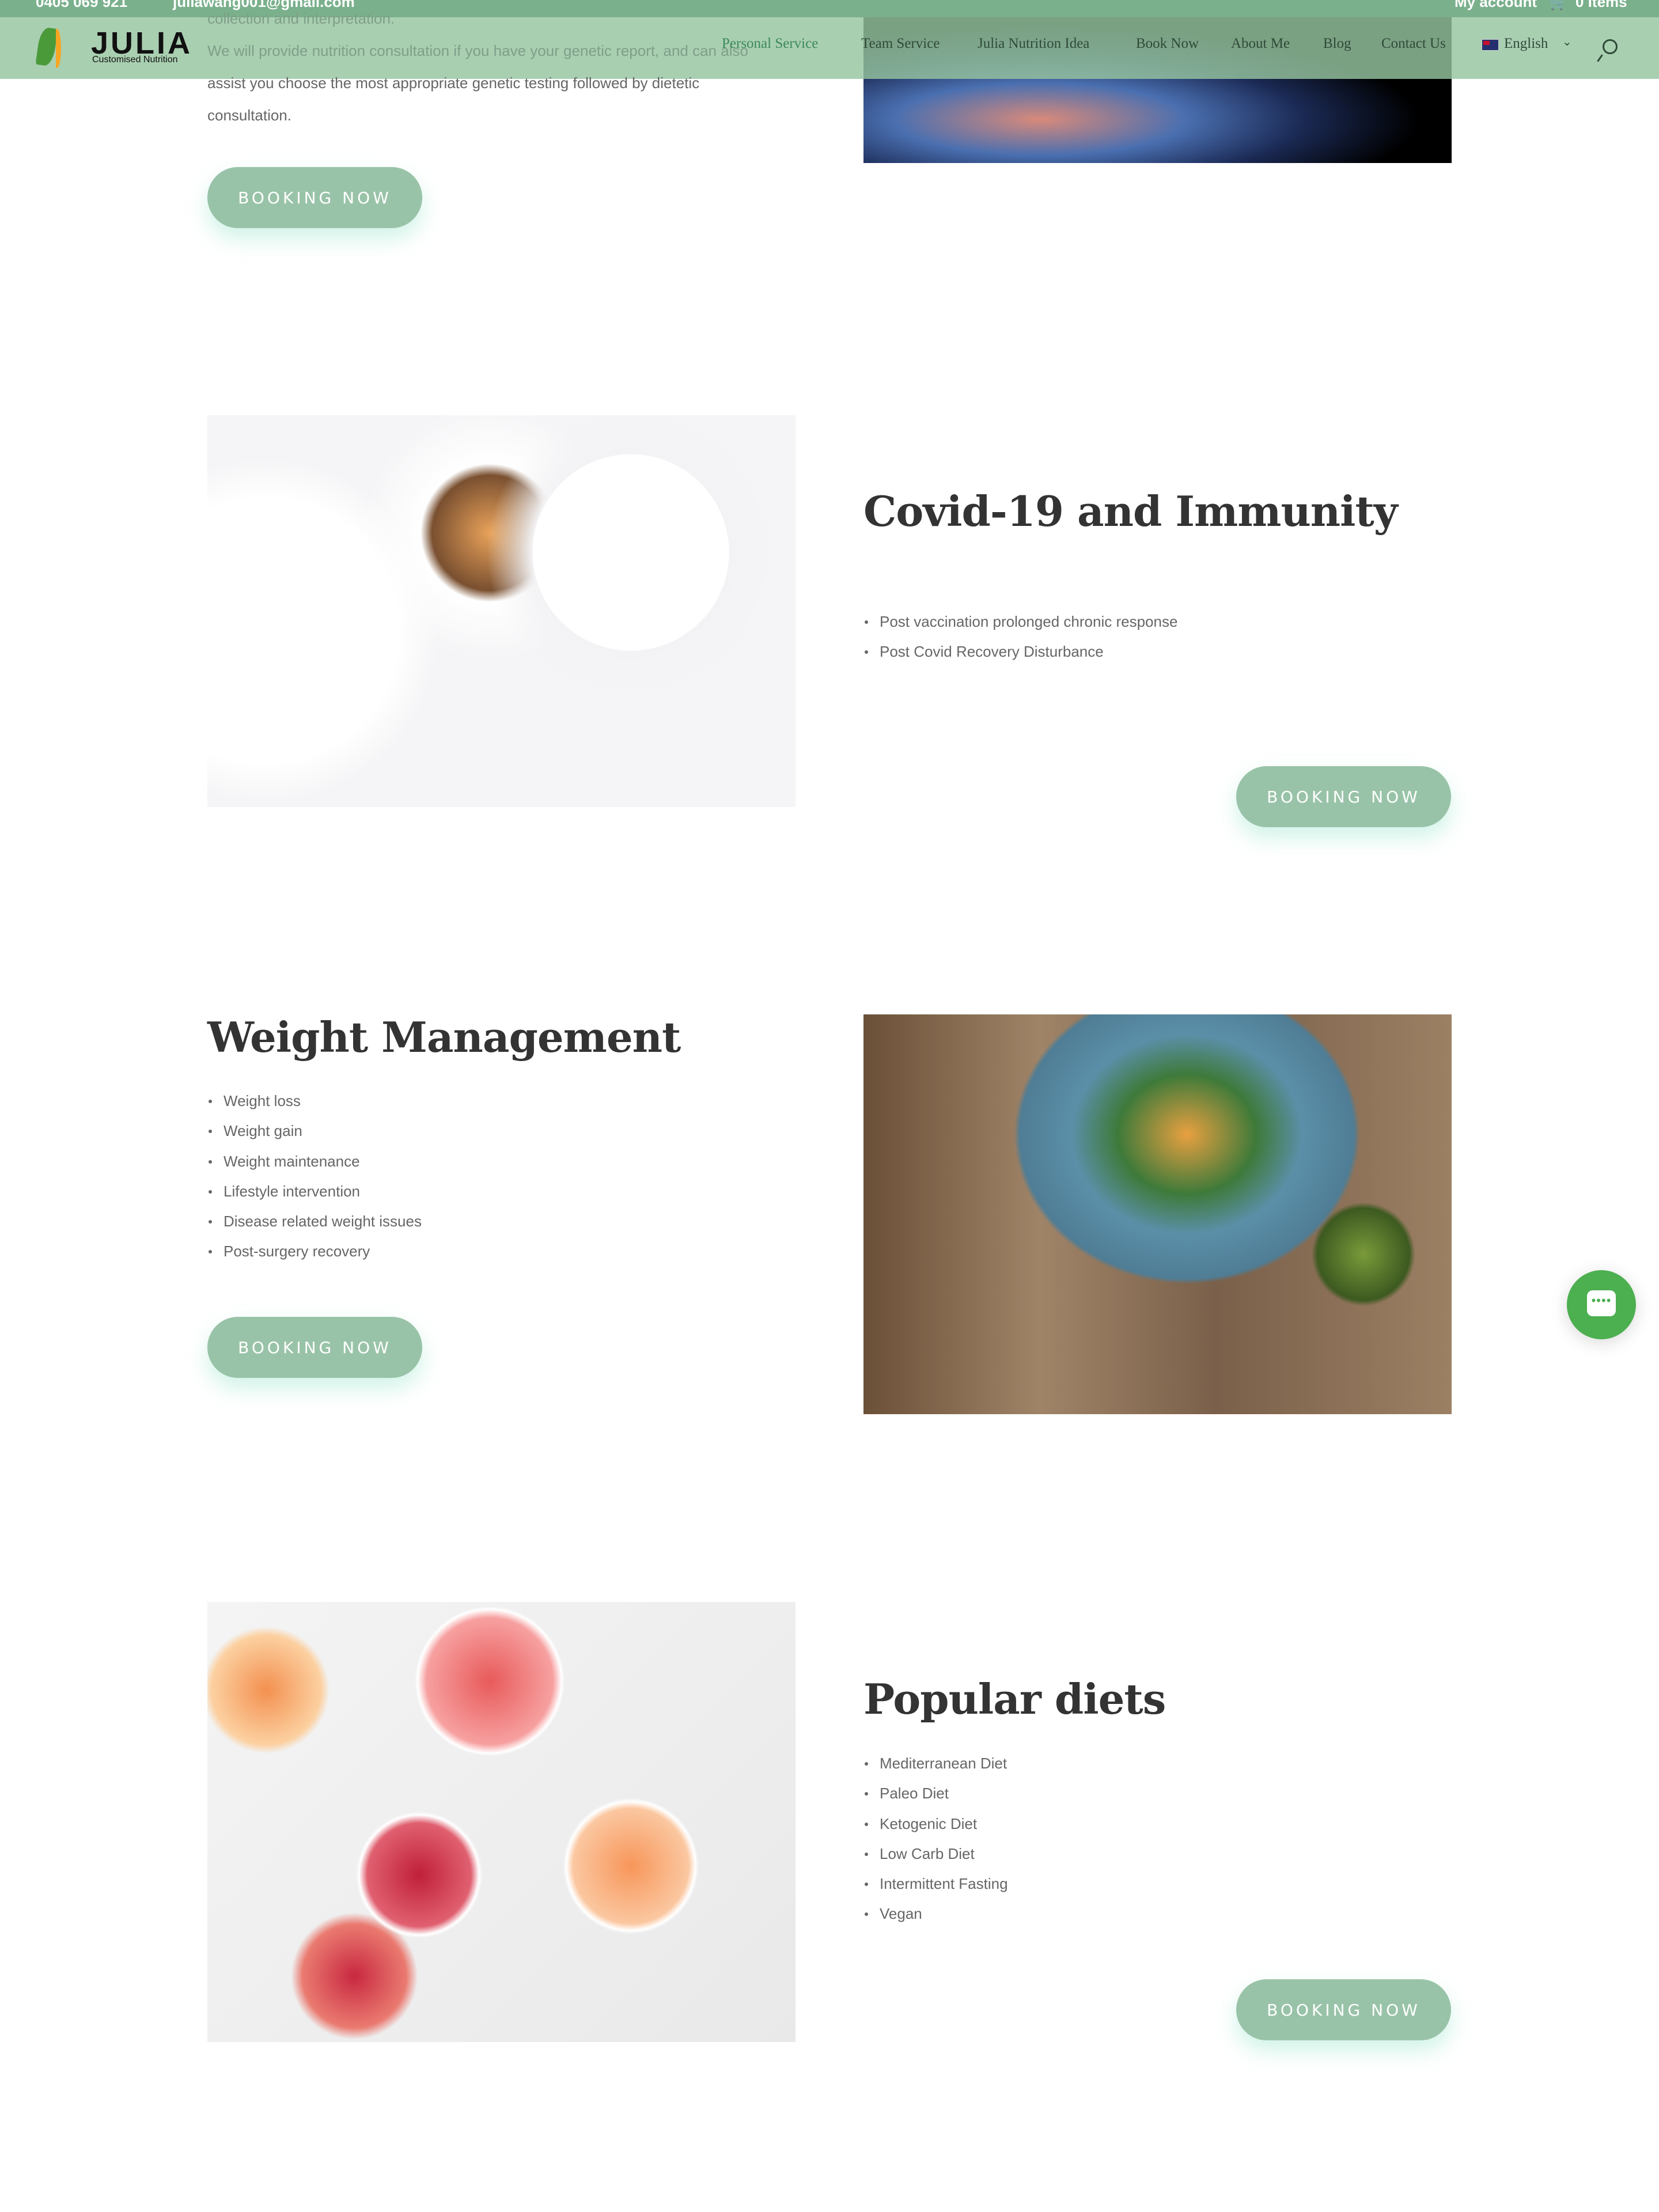  What do you see at coordinates (135, 60) in the screenshot?
I see `logo-tagline: Customised Nutrition` at bounding box center [135, 60].